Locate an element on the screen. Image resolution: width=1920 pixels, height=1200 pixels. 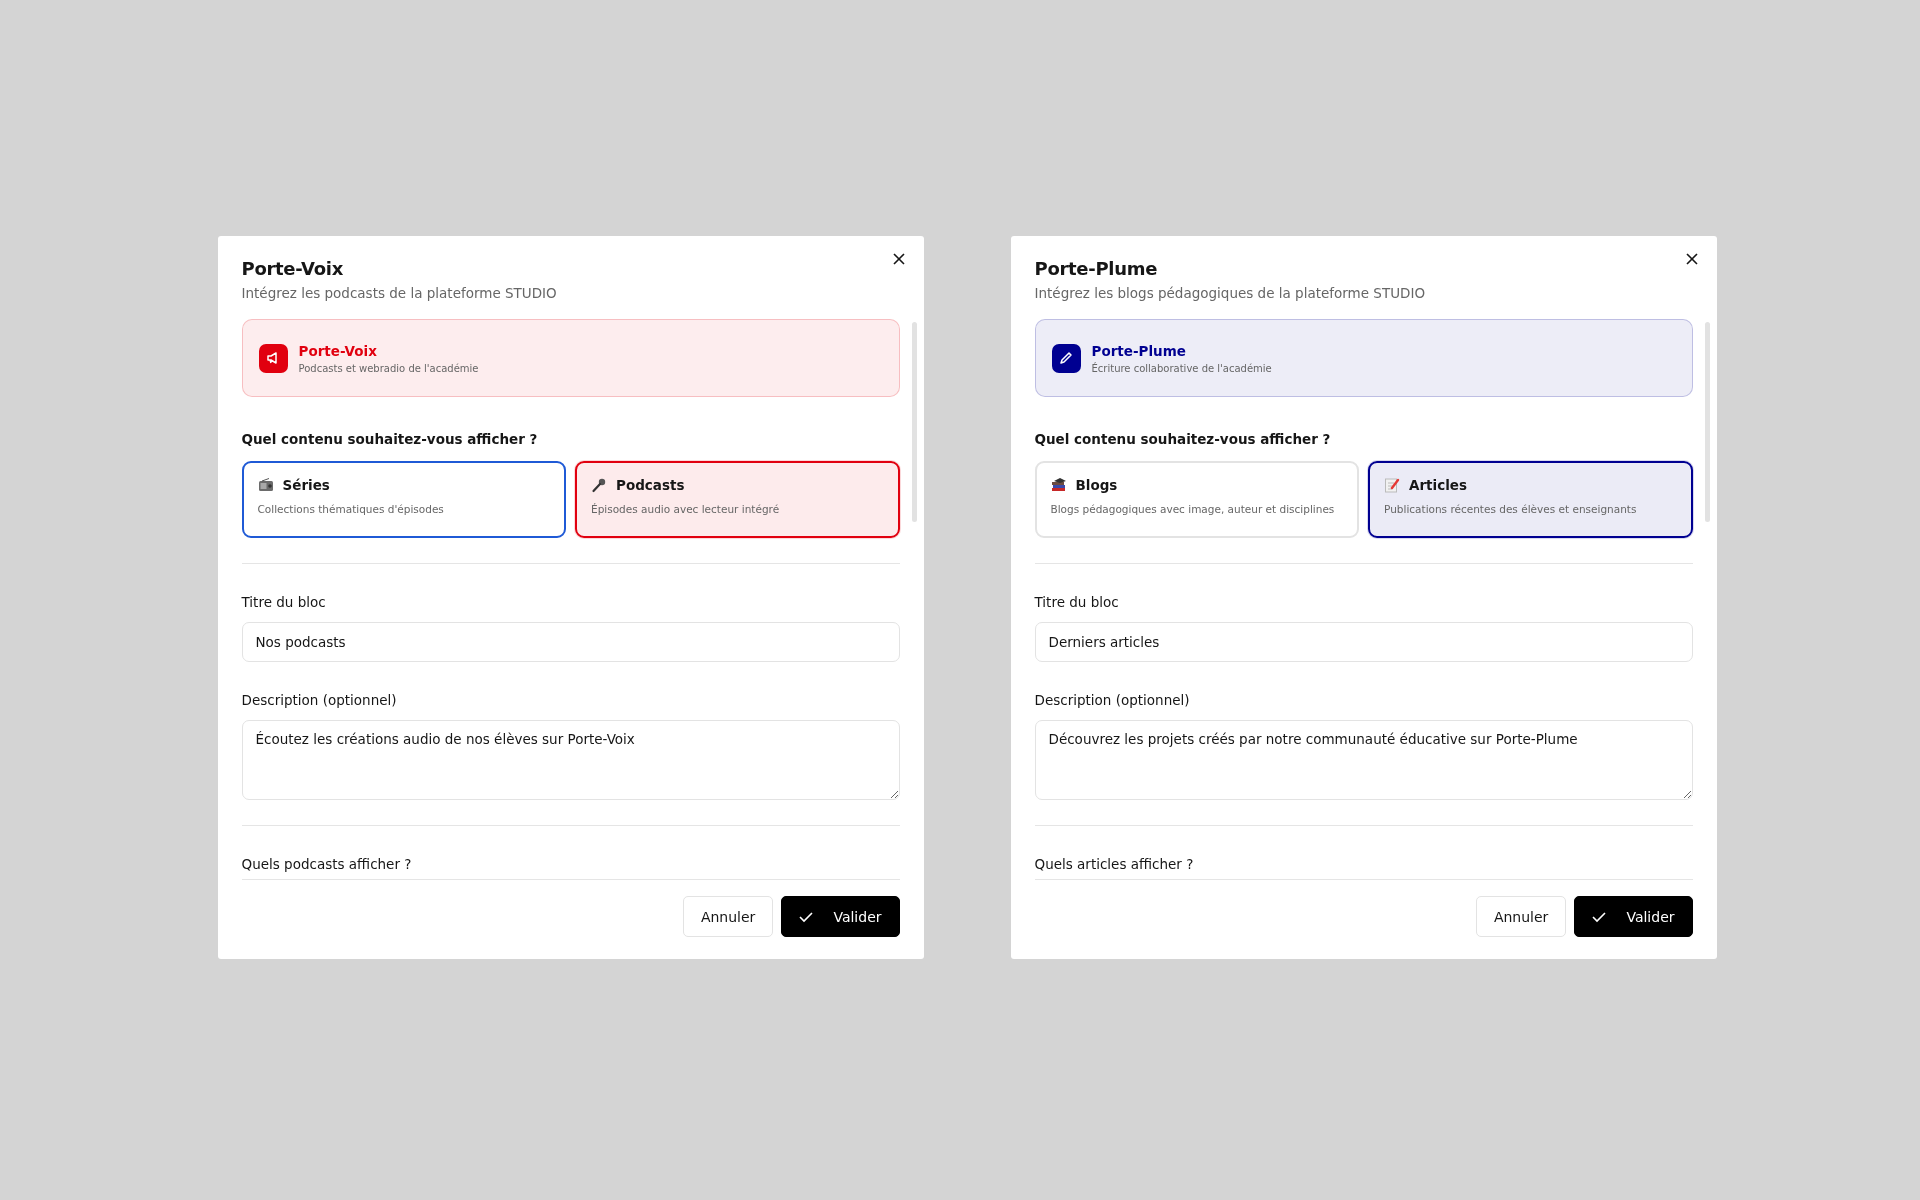
section-heading: Quels articles afficher ? is located at coordinates (1363, 868).